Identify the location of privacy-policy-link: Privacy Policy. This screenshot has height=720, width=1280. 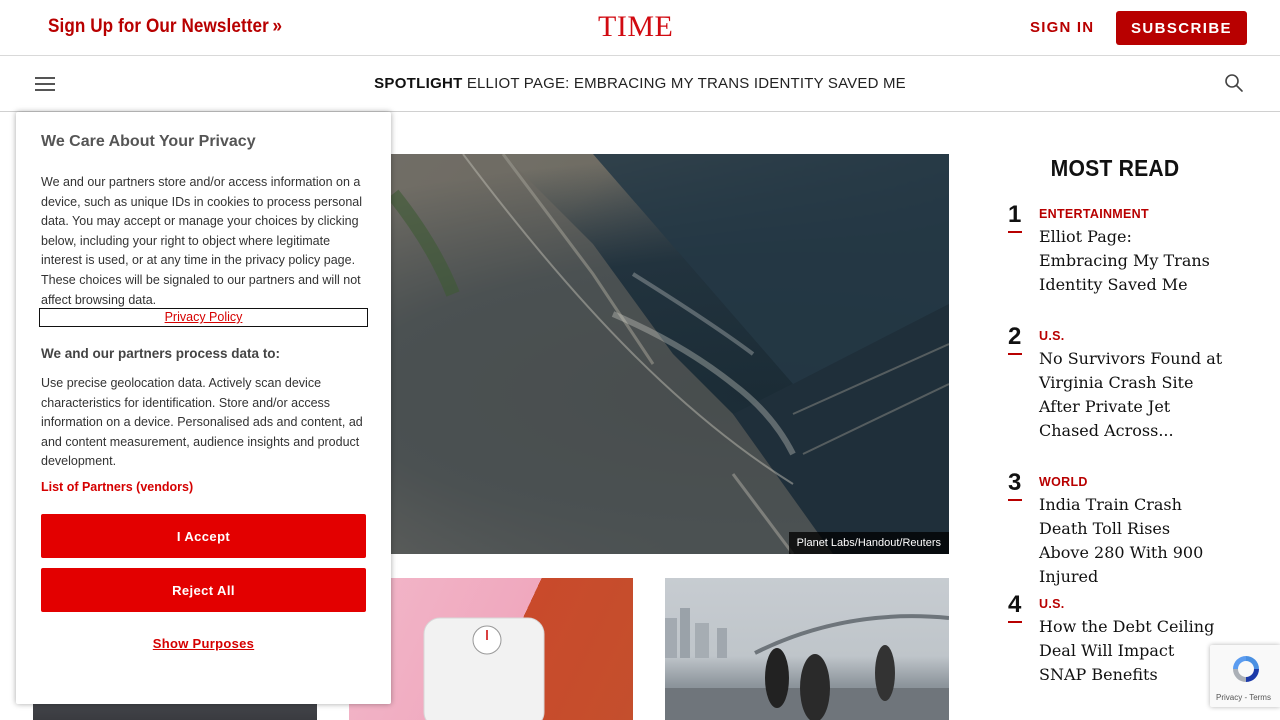
(203, 317).